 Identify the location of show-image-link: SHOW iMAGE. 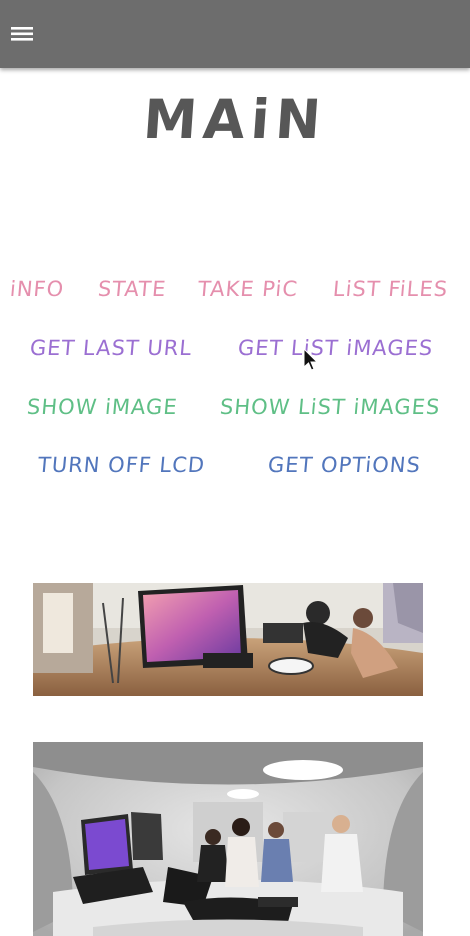
(102, 407).